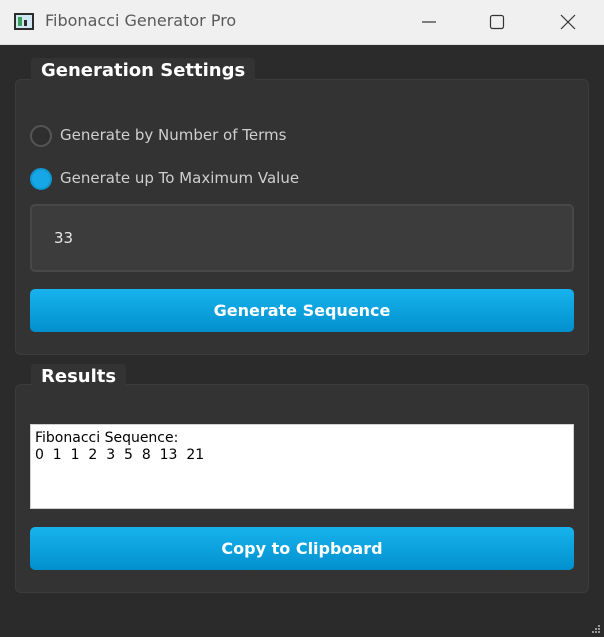 The image size is (604, 637). What do you see at coordinates (302, 310) in the screenshot?
I see `generate-sequence-button: Generate Sequence` at bounding box center [302, 310].